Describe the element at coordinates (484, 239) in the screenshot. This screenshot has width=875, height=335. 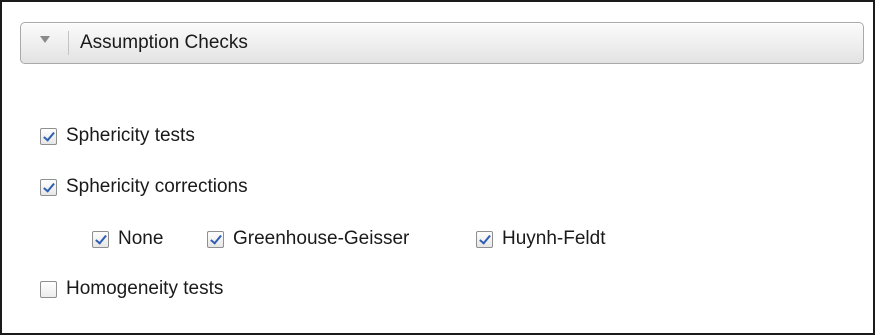
I see `huynh-feldt-checkbox` at that location.